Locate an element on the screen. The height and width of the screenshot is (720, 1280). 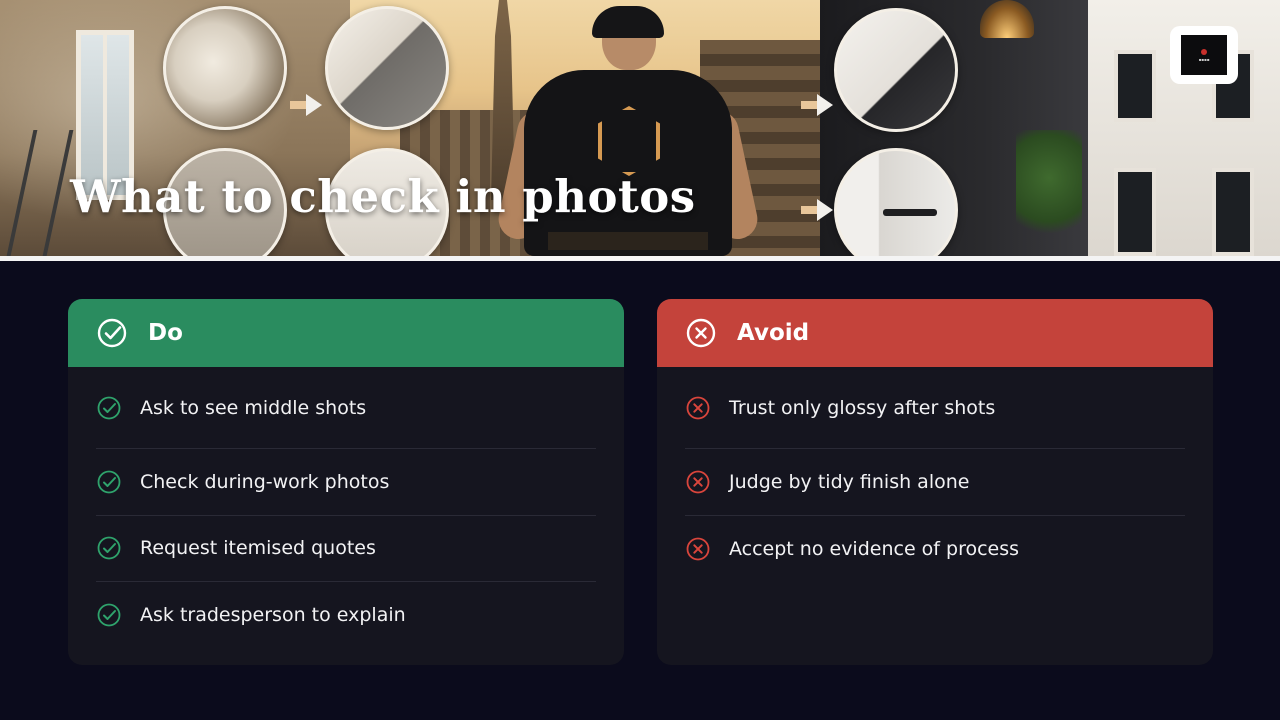
avoid-list-item: Judge by tidy finish alone is located at coordinates (935, 482).